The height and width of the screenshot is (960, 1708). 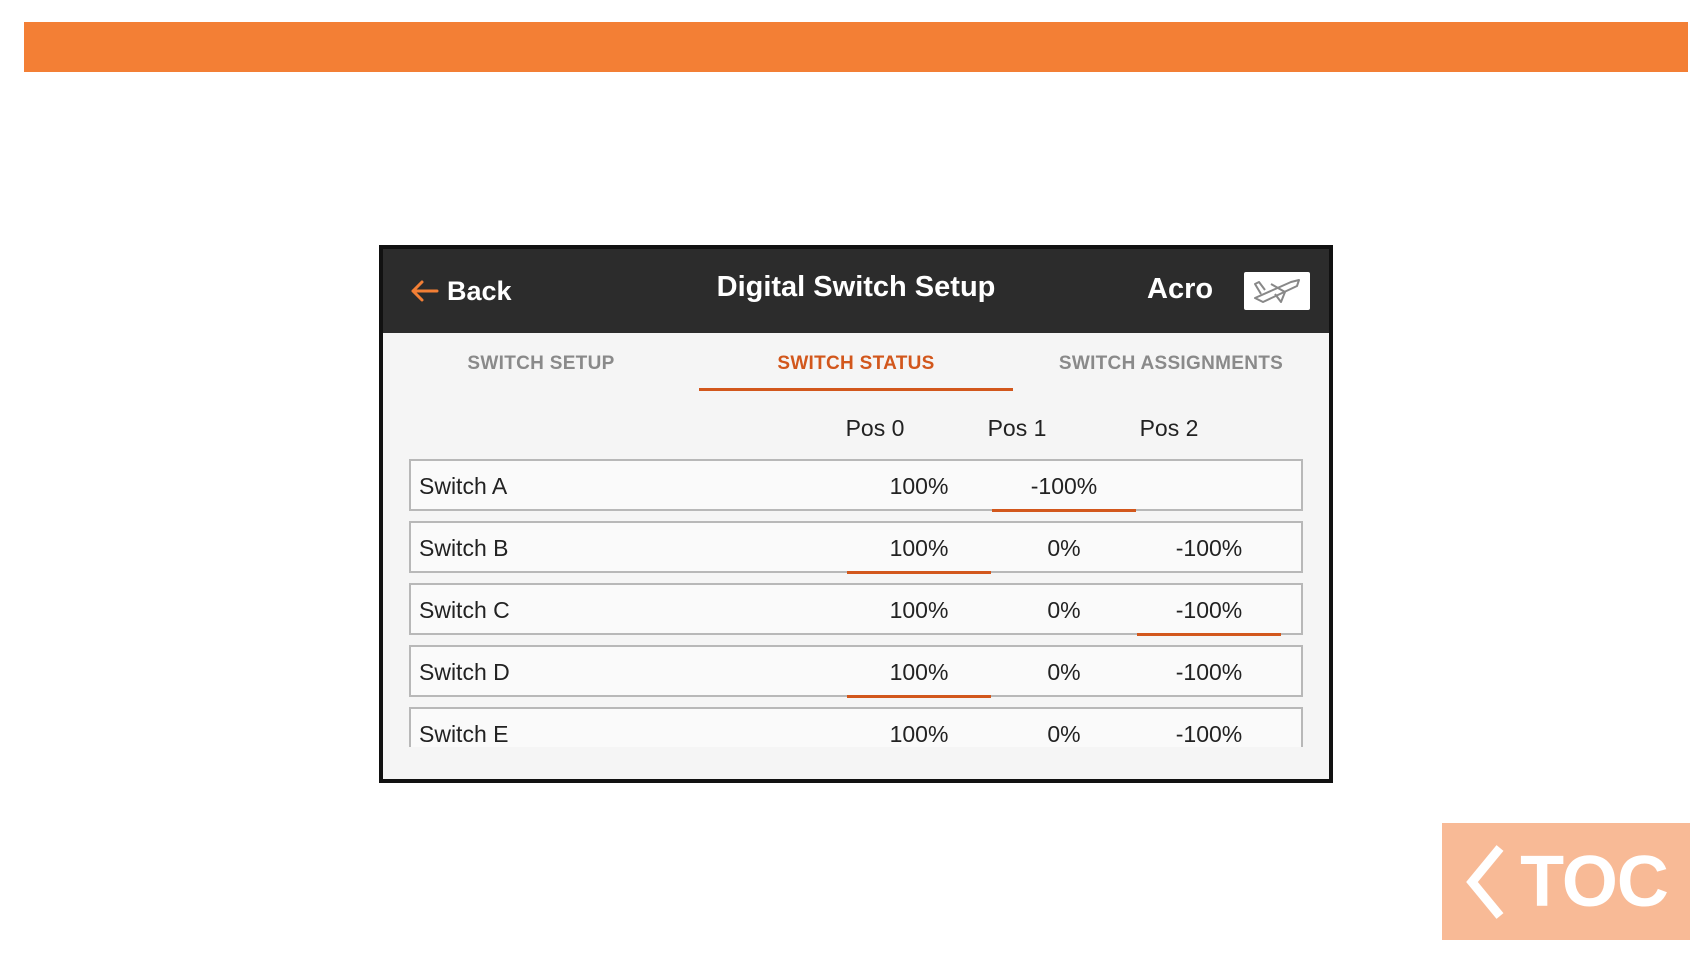 What do you see at coordinates (1277, 291) in the screenshot?
I see `airplane-icon` at bounding box center [1277, 291].